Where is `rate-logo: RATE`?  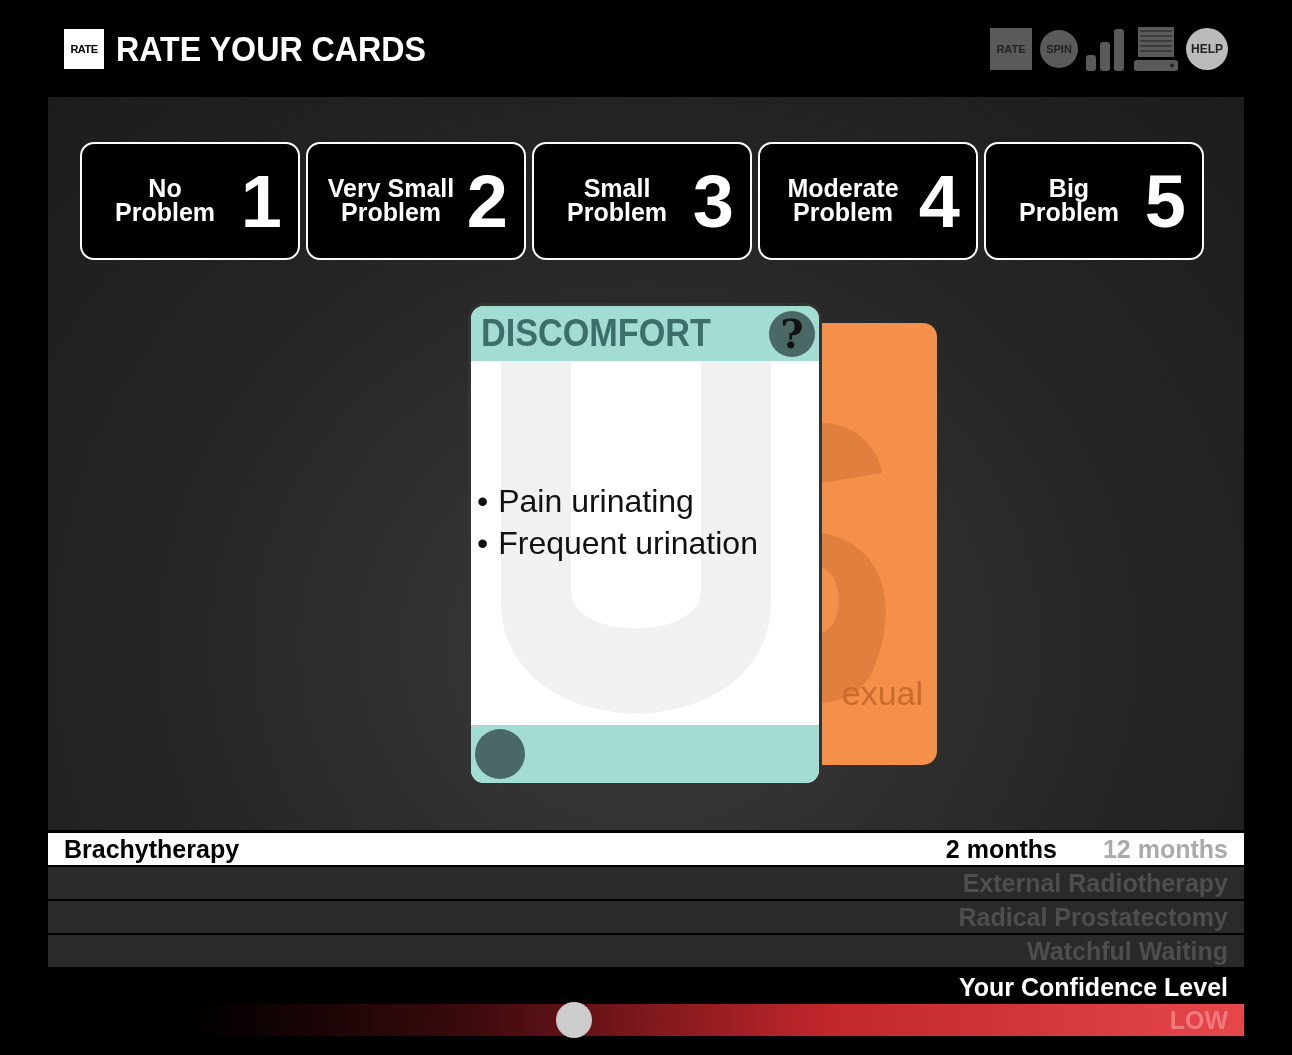
rate-logo: RATE is located at coordinates (84, 48).